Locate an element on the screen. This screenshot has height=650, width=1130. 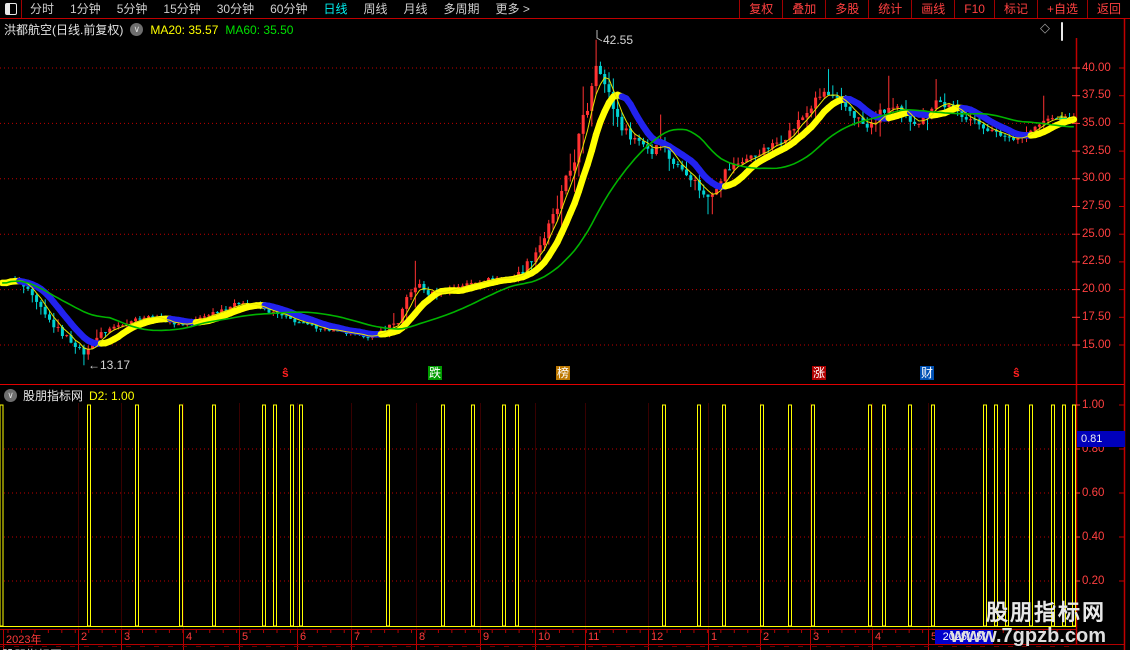
price-tick-label: 32.50 is located at coordinates (1096, 150).